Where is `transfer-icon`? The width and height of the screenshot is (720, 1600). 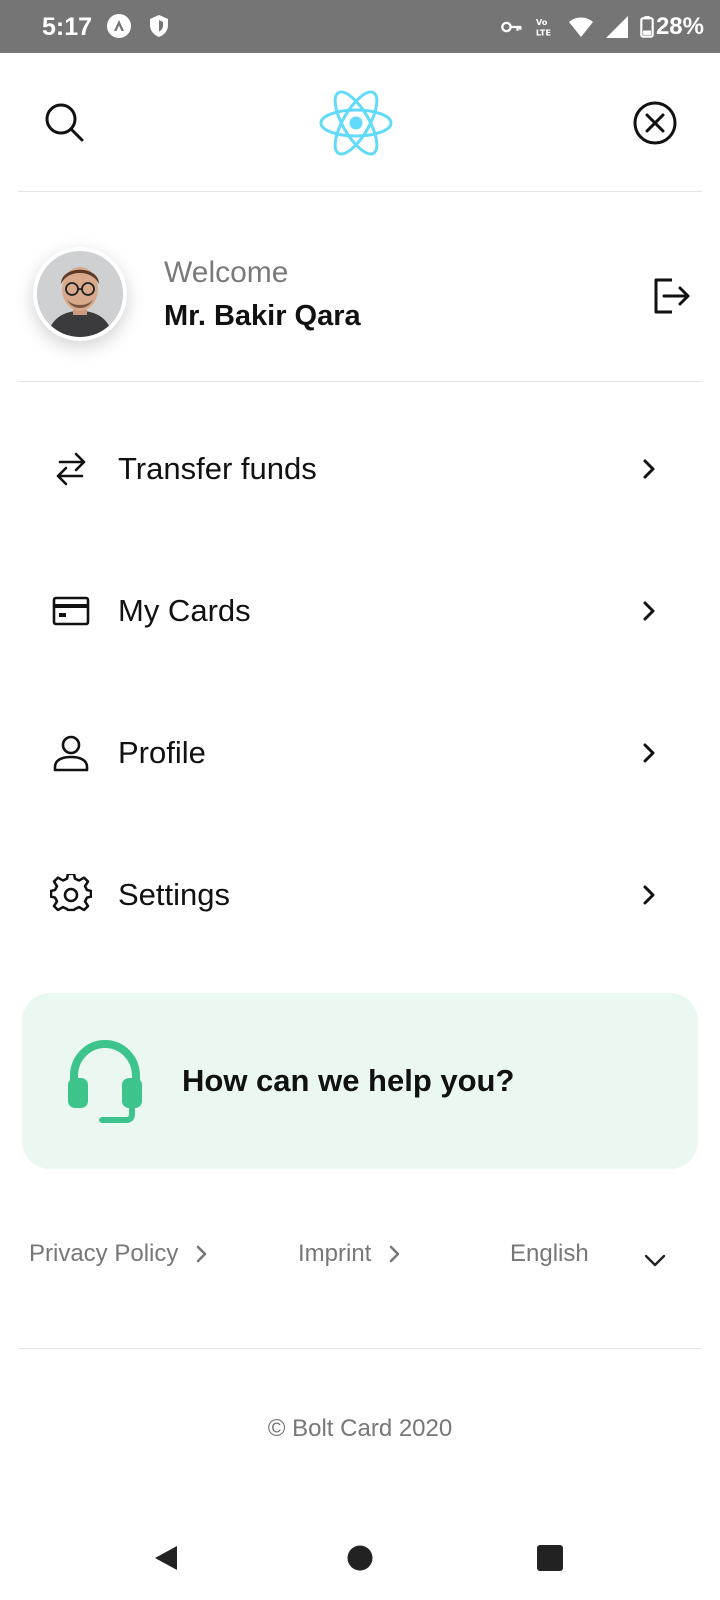
transfer-icon is located at coordinates (71, 469).